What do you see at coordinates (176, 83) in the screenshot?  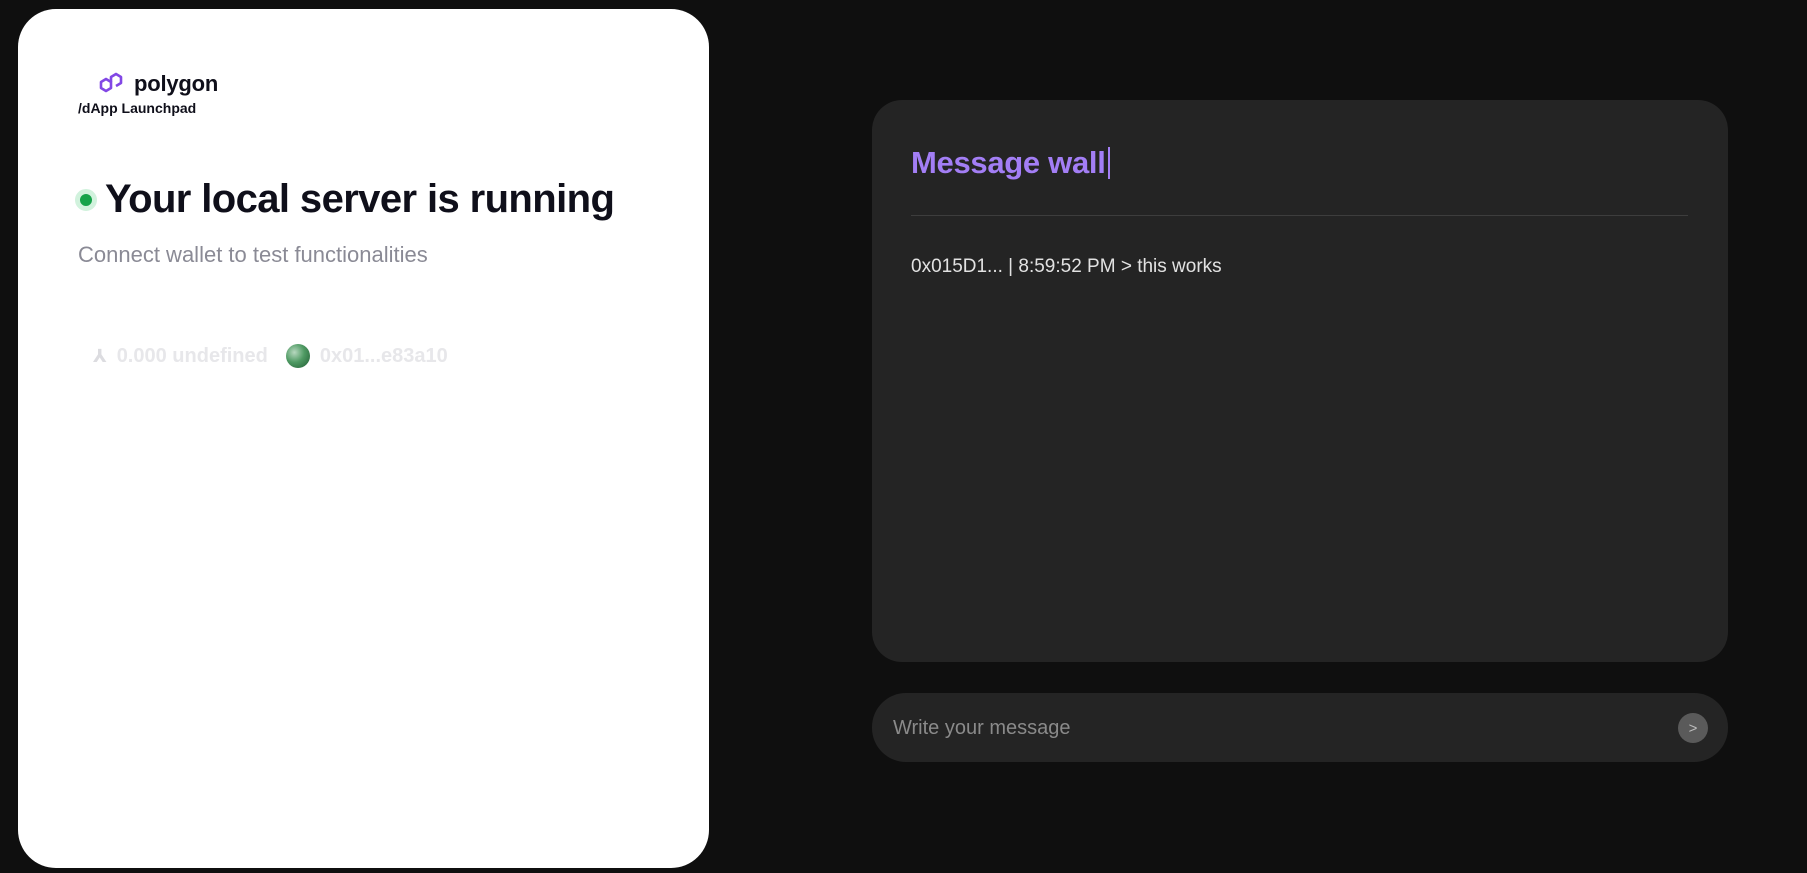 I see `brand-name: polygon` at bounding box center [176, 83].